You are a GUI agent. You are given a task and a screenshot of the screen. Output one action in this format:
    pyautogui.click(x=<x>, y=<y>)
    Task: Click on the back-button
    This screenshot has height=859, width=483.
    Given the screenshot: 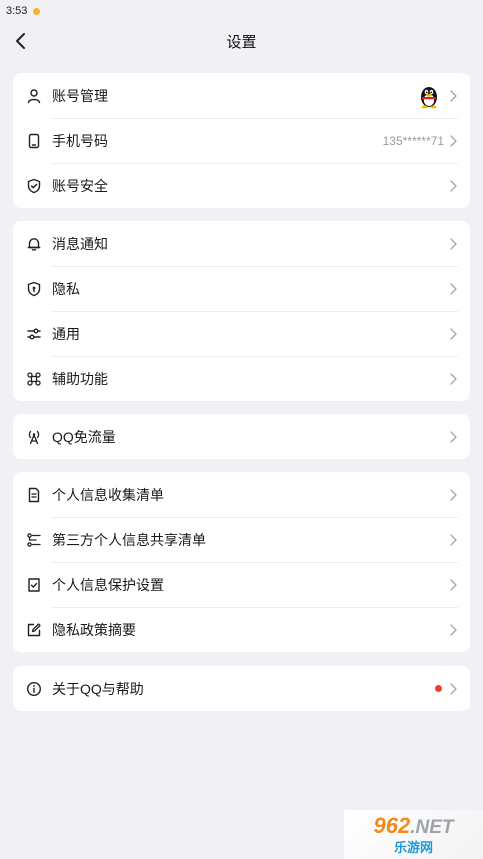 What is the action you would take?
    pyautogui.click(x=21, y=41)
    